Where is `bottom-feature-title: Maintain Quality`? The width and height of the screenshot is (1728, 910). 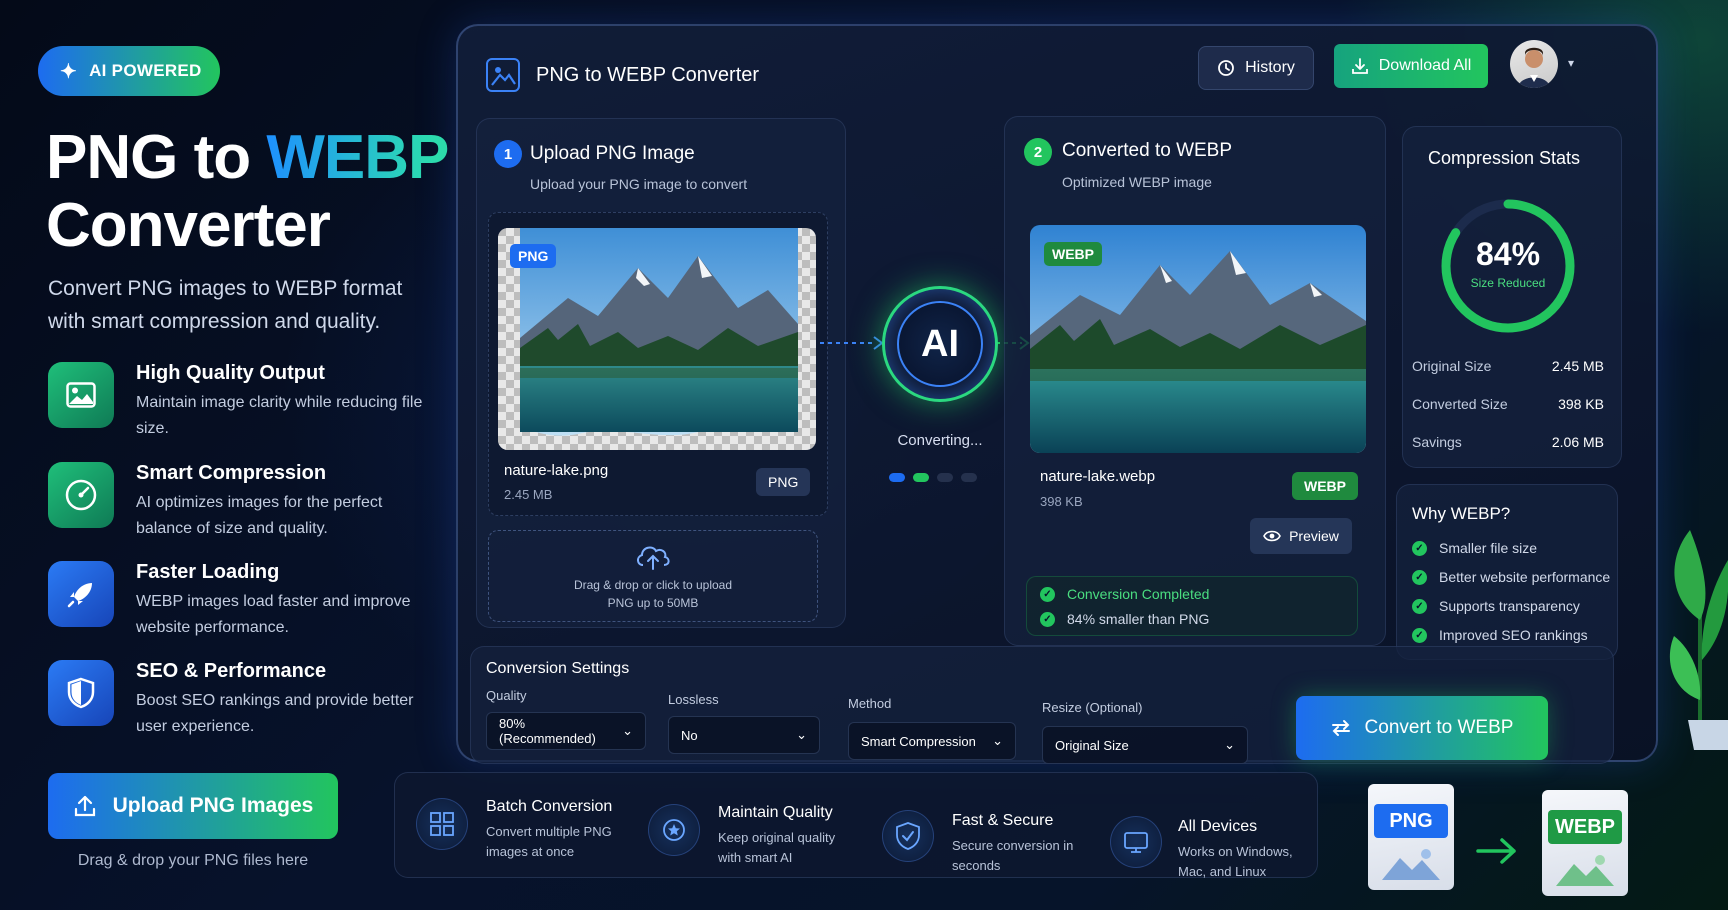
bottom-feature-title: Maintain Quality is located at coordinates (775, 812).